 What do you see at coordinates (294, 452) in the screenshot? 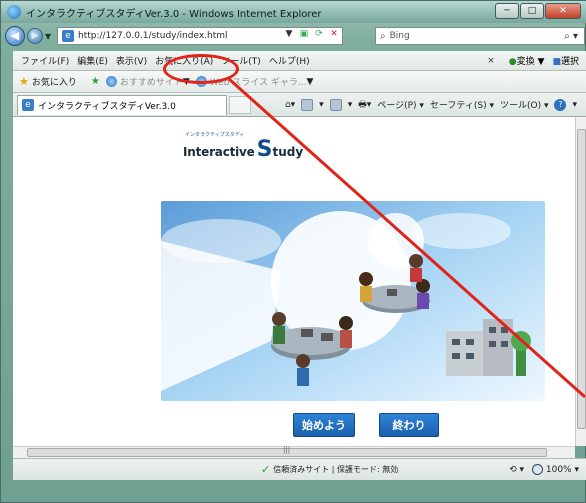
I see `horizontal-scrollbar: |||` at bounding box center [294, 452].